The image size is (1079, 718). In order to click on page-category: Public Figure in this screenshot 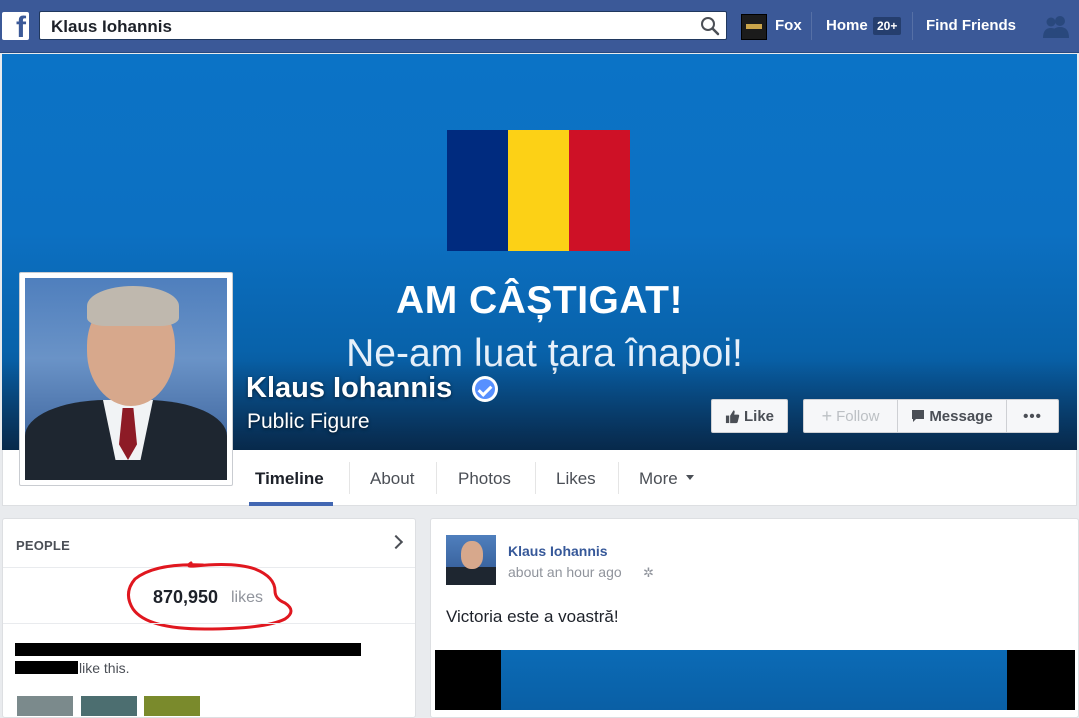, I will do `click(308, 421)`.